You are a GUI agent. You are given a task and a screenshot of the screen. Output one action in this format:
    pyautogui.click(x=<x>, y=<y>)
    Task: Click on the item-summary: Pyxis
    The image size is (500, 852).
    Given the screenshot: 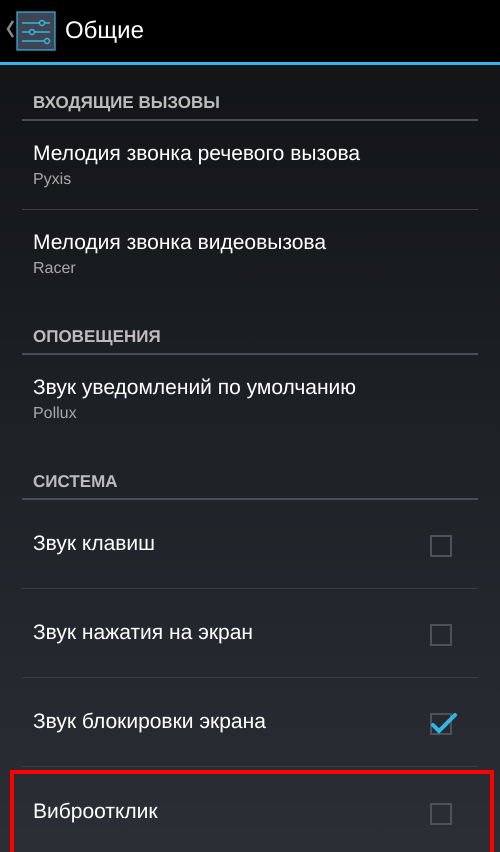 What is the action you would take?
    pyautogui.click(x=52, y=179)
    